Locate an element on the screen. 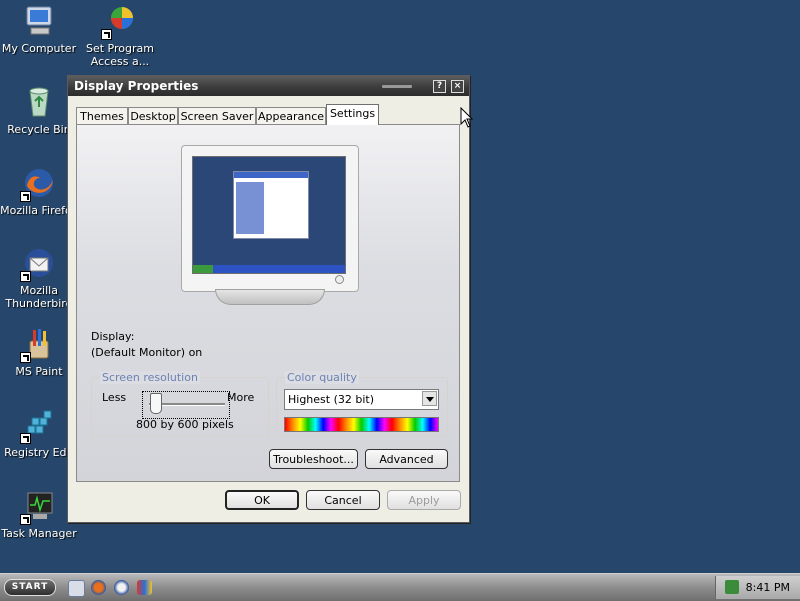 Image resolution: width=800 pixels, height=601 pixels. desktop-icon-label: My Computer is located at coordinates (39, 48).